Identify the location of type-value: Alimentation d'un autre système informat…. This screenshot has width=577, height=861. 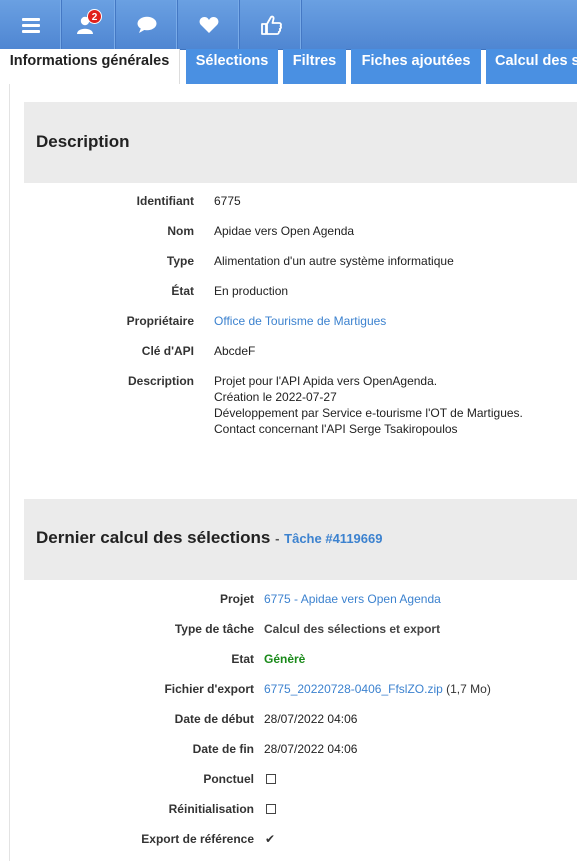
(334, 261).